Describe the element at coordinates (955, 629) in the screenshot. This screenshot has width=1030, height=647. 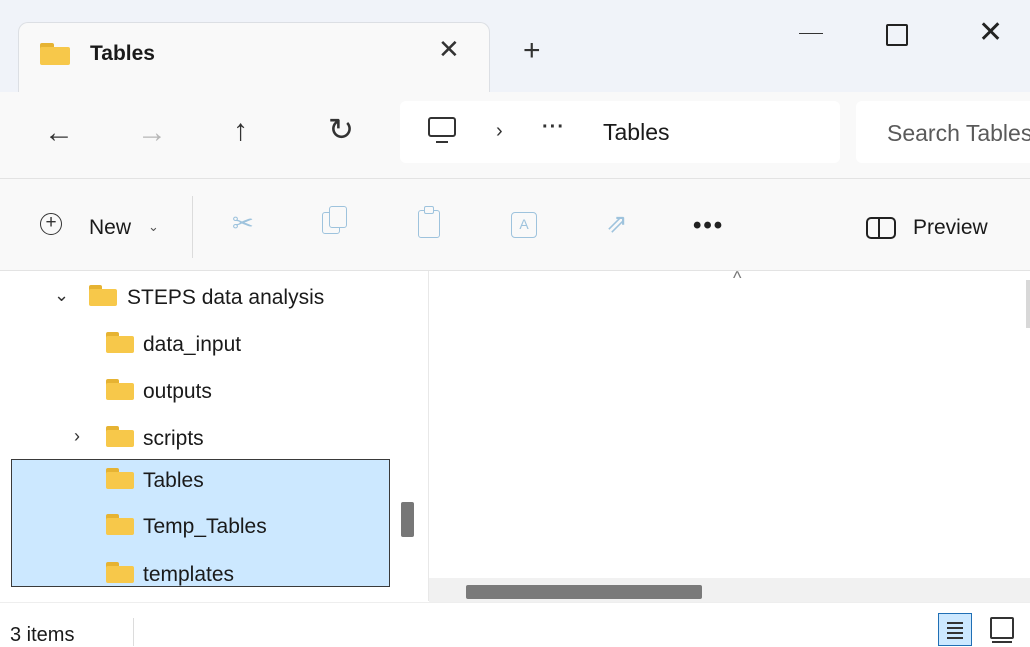
I see `details-view-icon` at that location.